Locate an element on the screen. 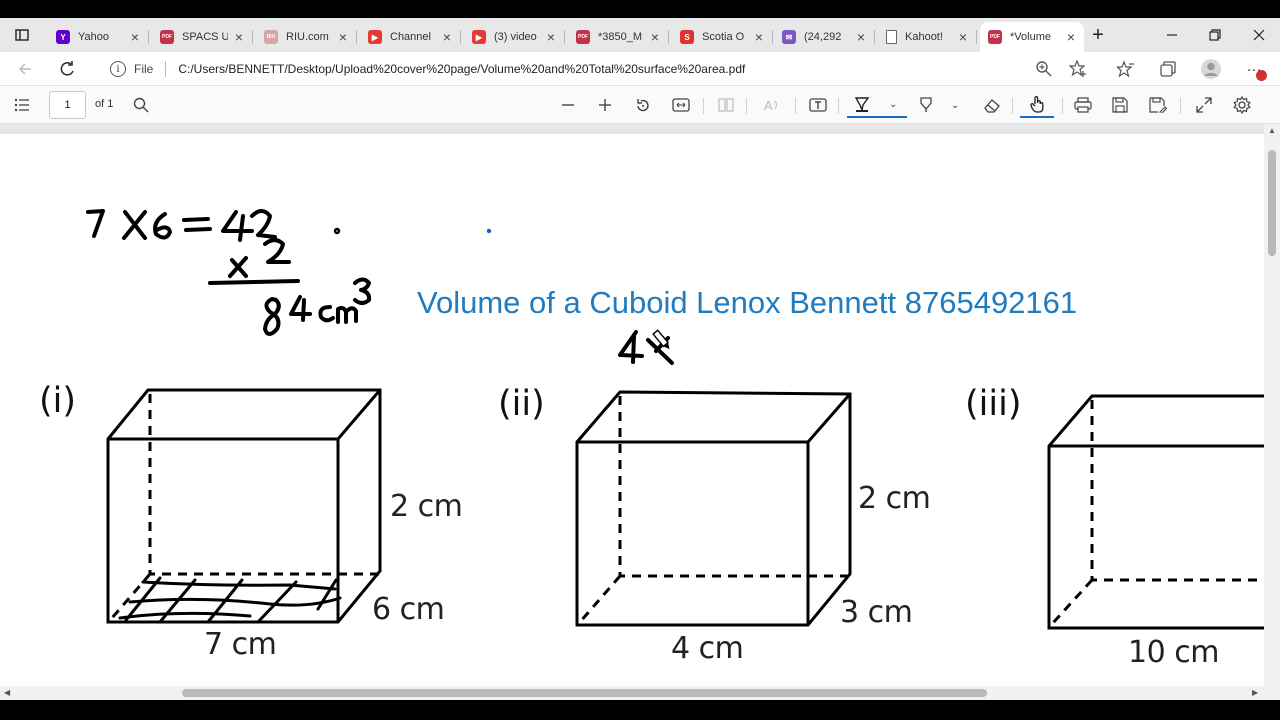 This screenshot has height=720, width=1280. save-as-icon is located at coordinates (1158, 105).